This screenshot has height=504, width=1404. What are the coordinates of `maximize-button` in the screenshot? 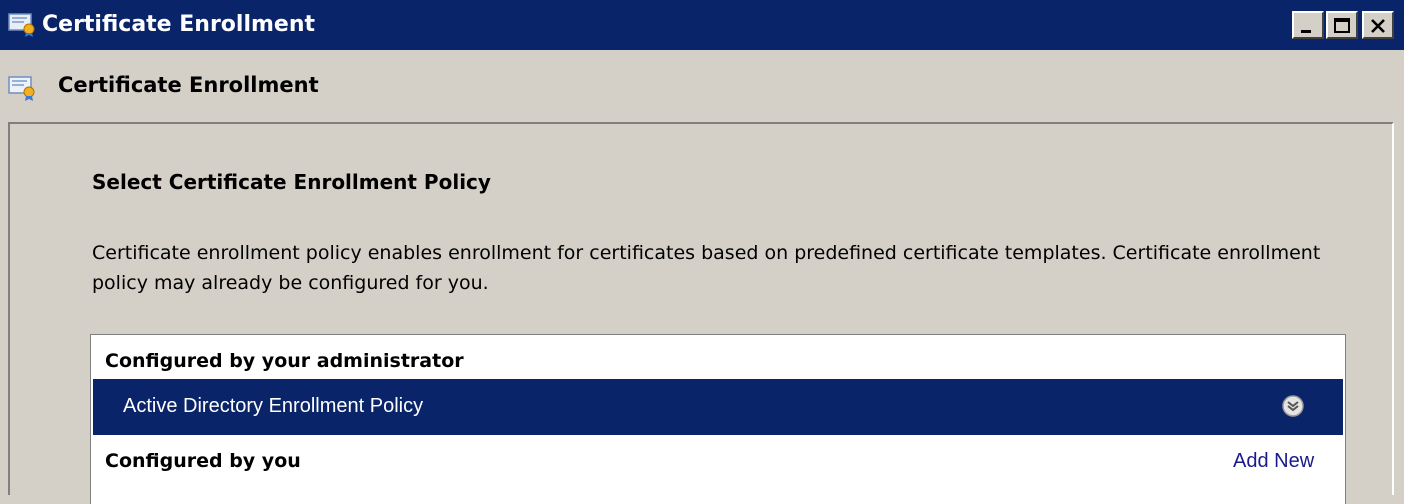 It's located at (1342, 25).